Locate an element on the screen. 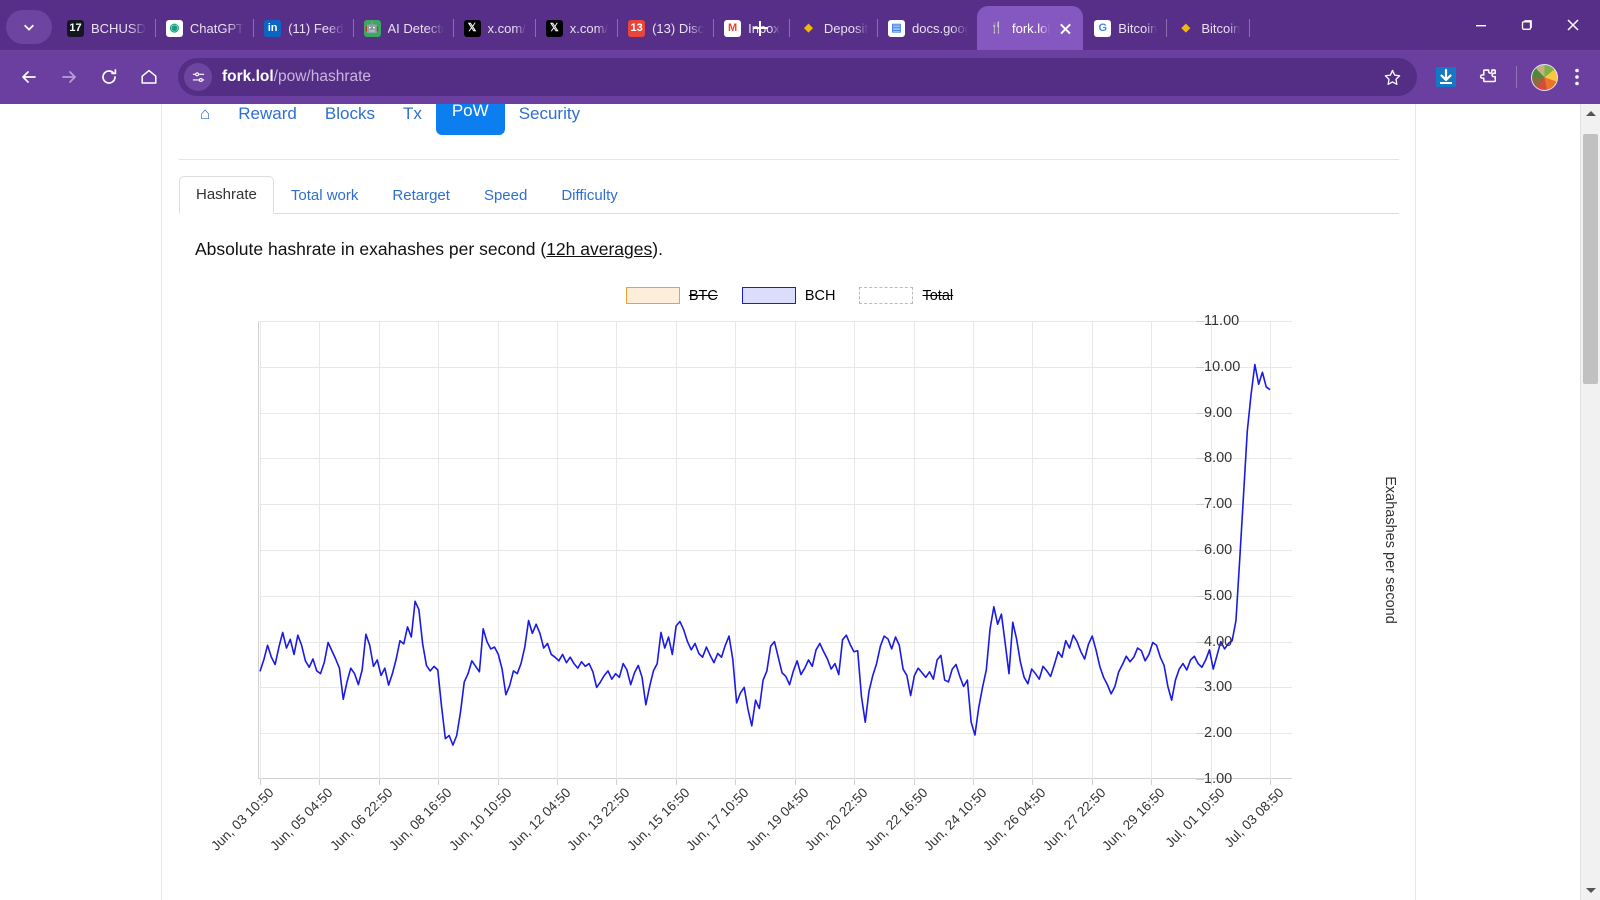 The width and height of the screenshot is (1600, 900). browser-tab: ◆ Bitcoin is located at coordinates (1208, 28).